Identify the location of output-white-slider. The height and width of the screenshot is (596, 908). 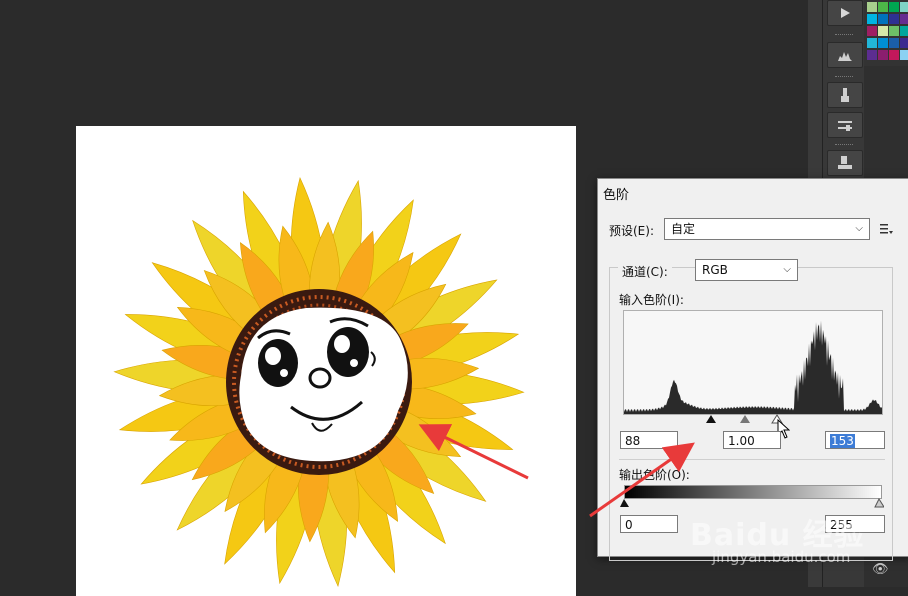
(879, 502).